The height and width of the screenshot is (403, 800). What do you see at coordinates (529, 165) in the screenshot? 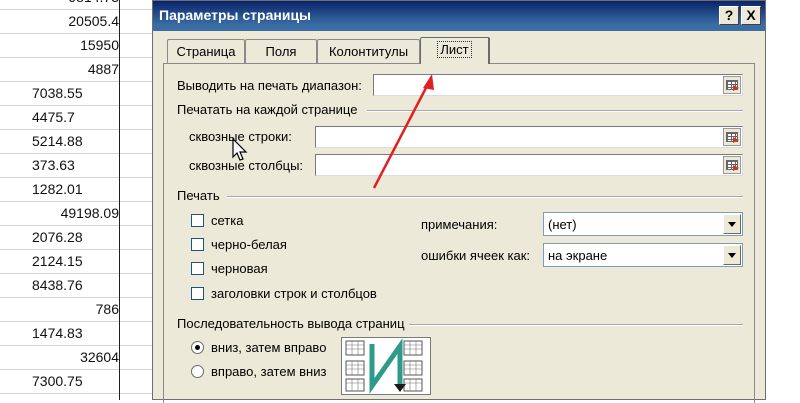
I see `cols-to-repeat-input` at bounding box center [529, 165].